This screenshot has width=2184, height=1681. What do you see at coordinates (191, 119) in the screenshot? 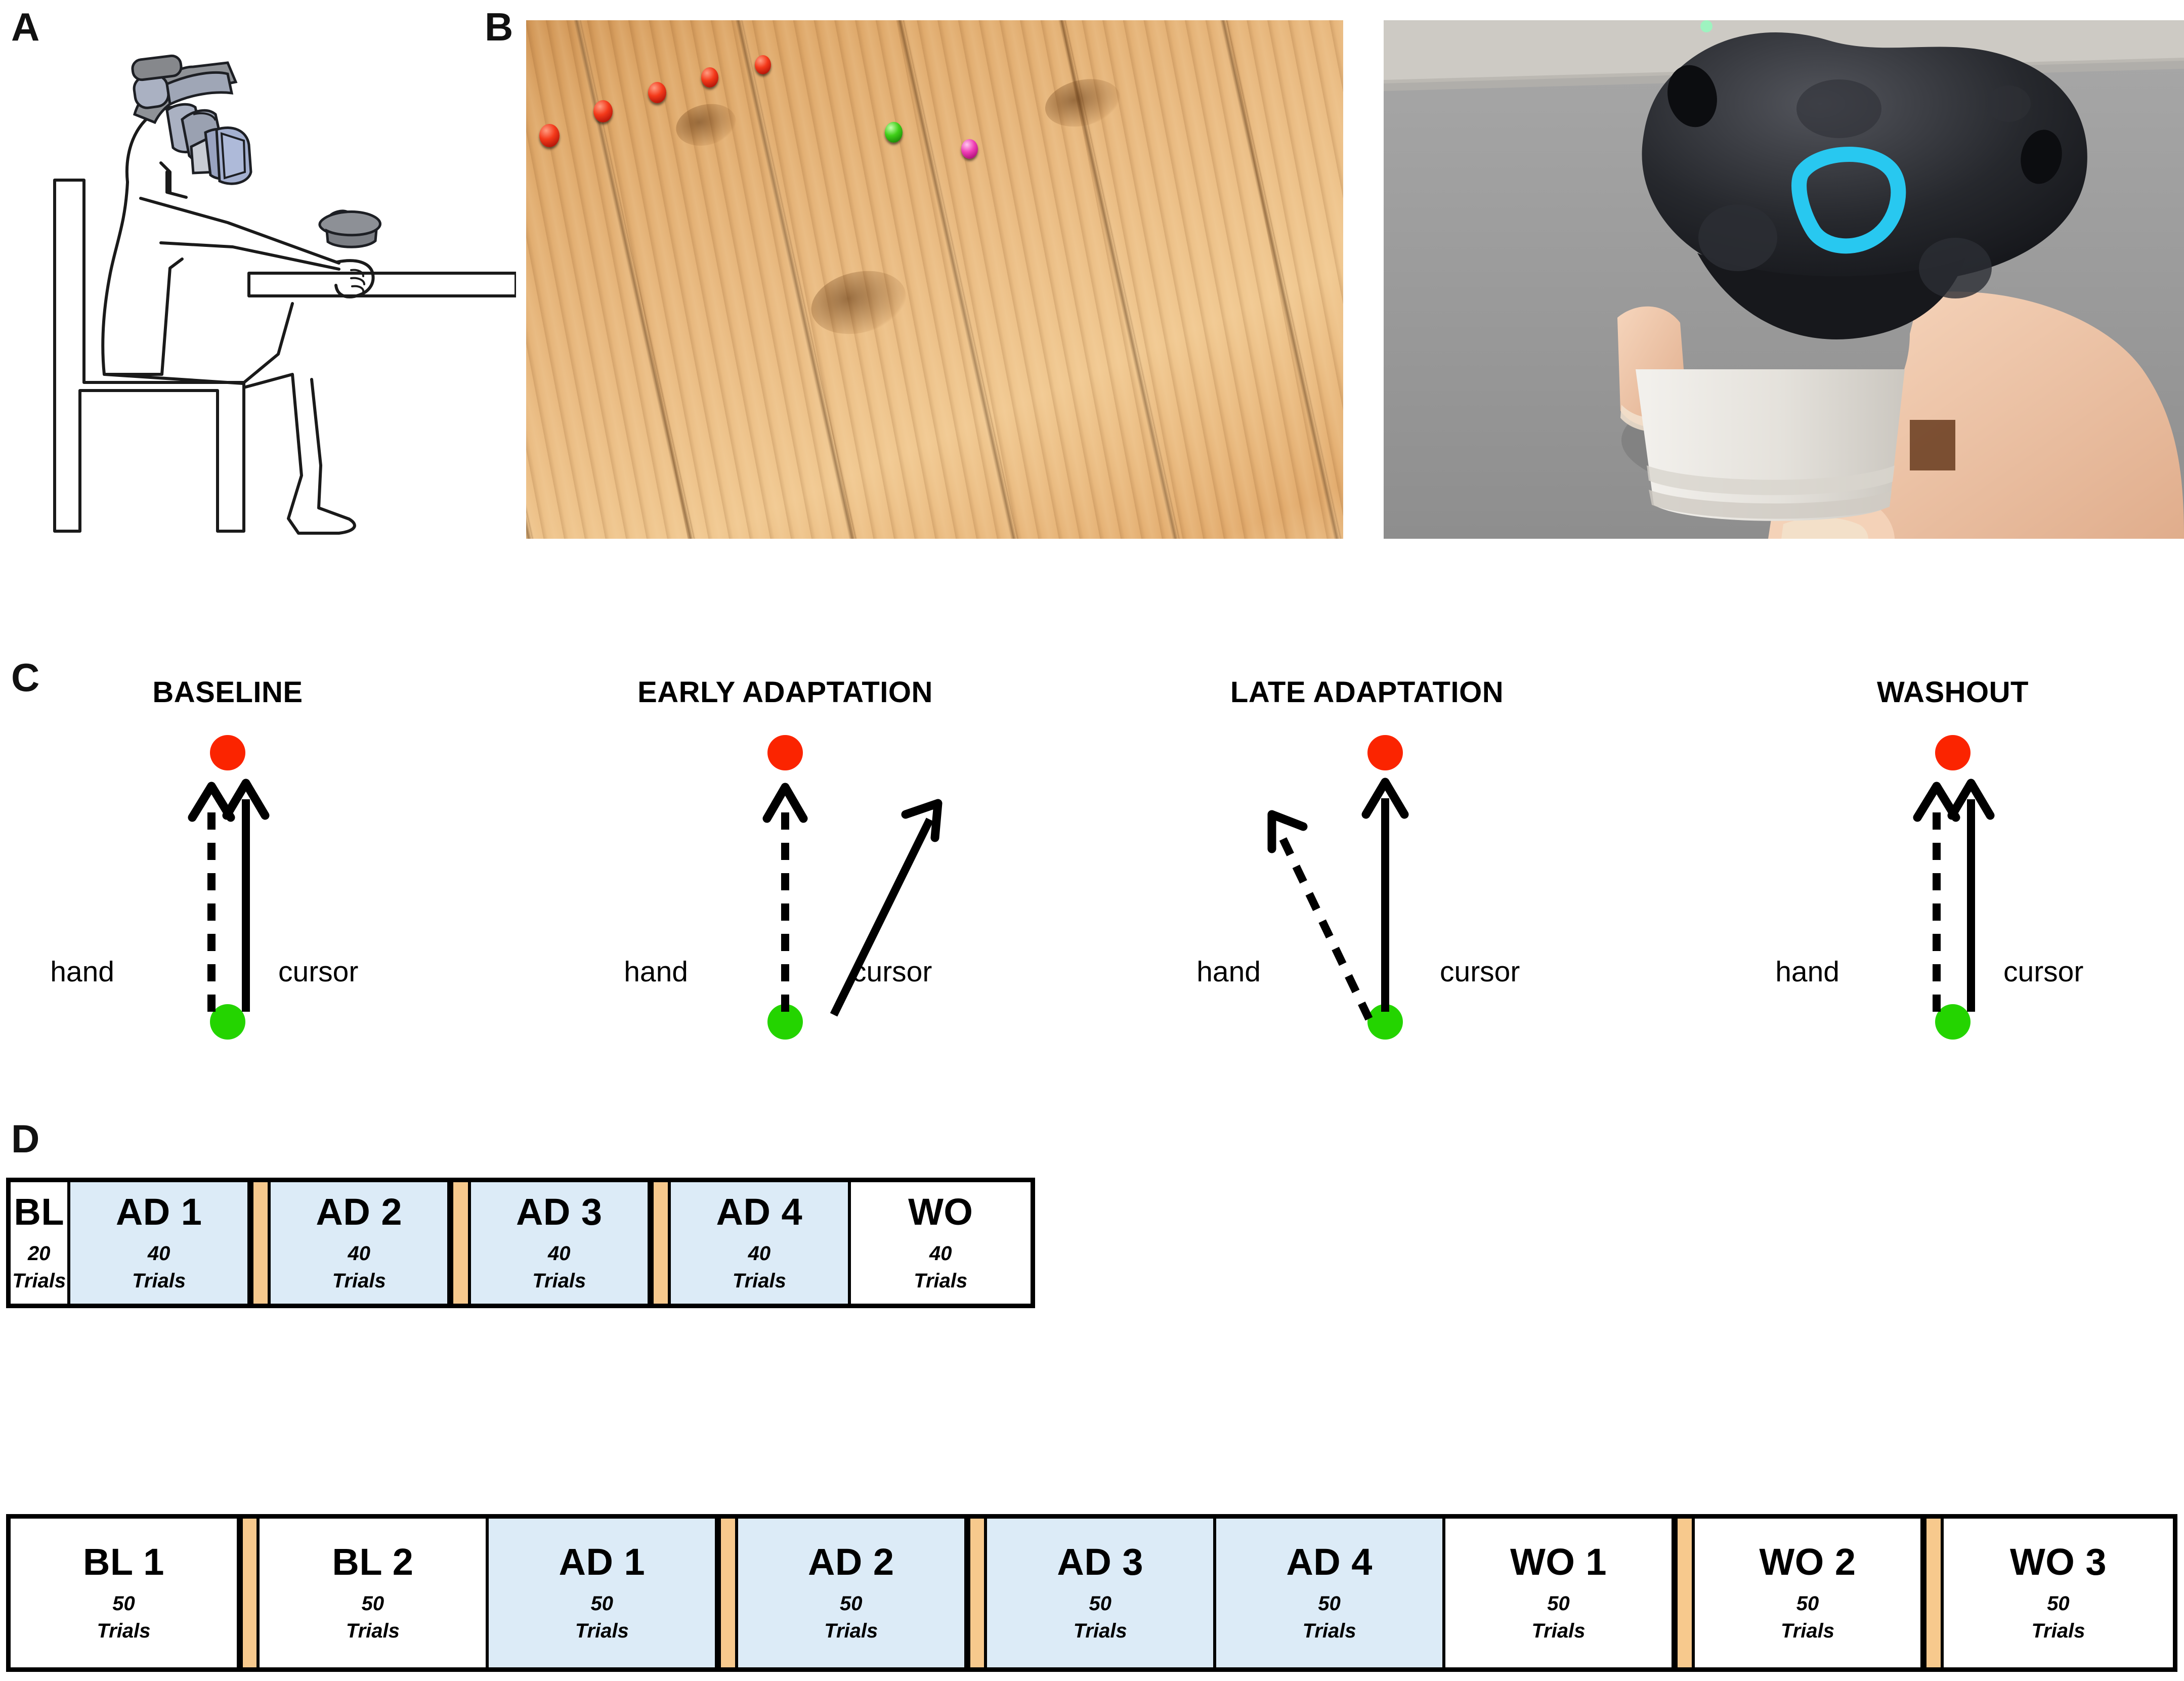
I see `vr-headset` at bounding box center [191, 119].